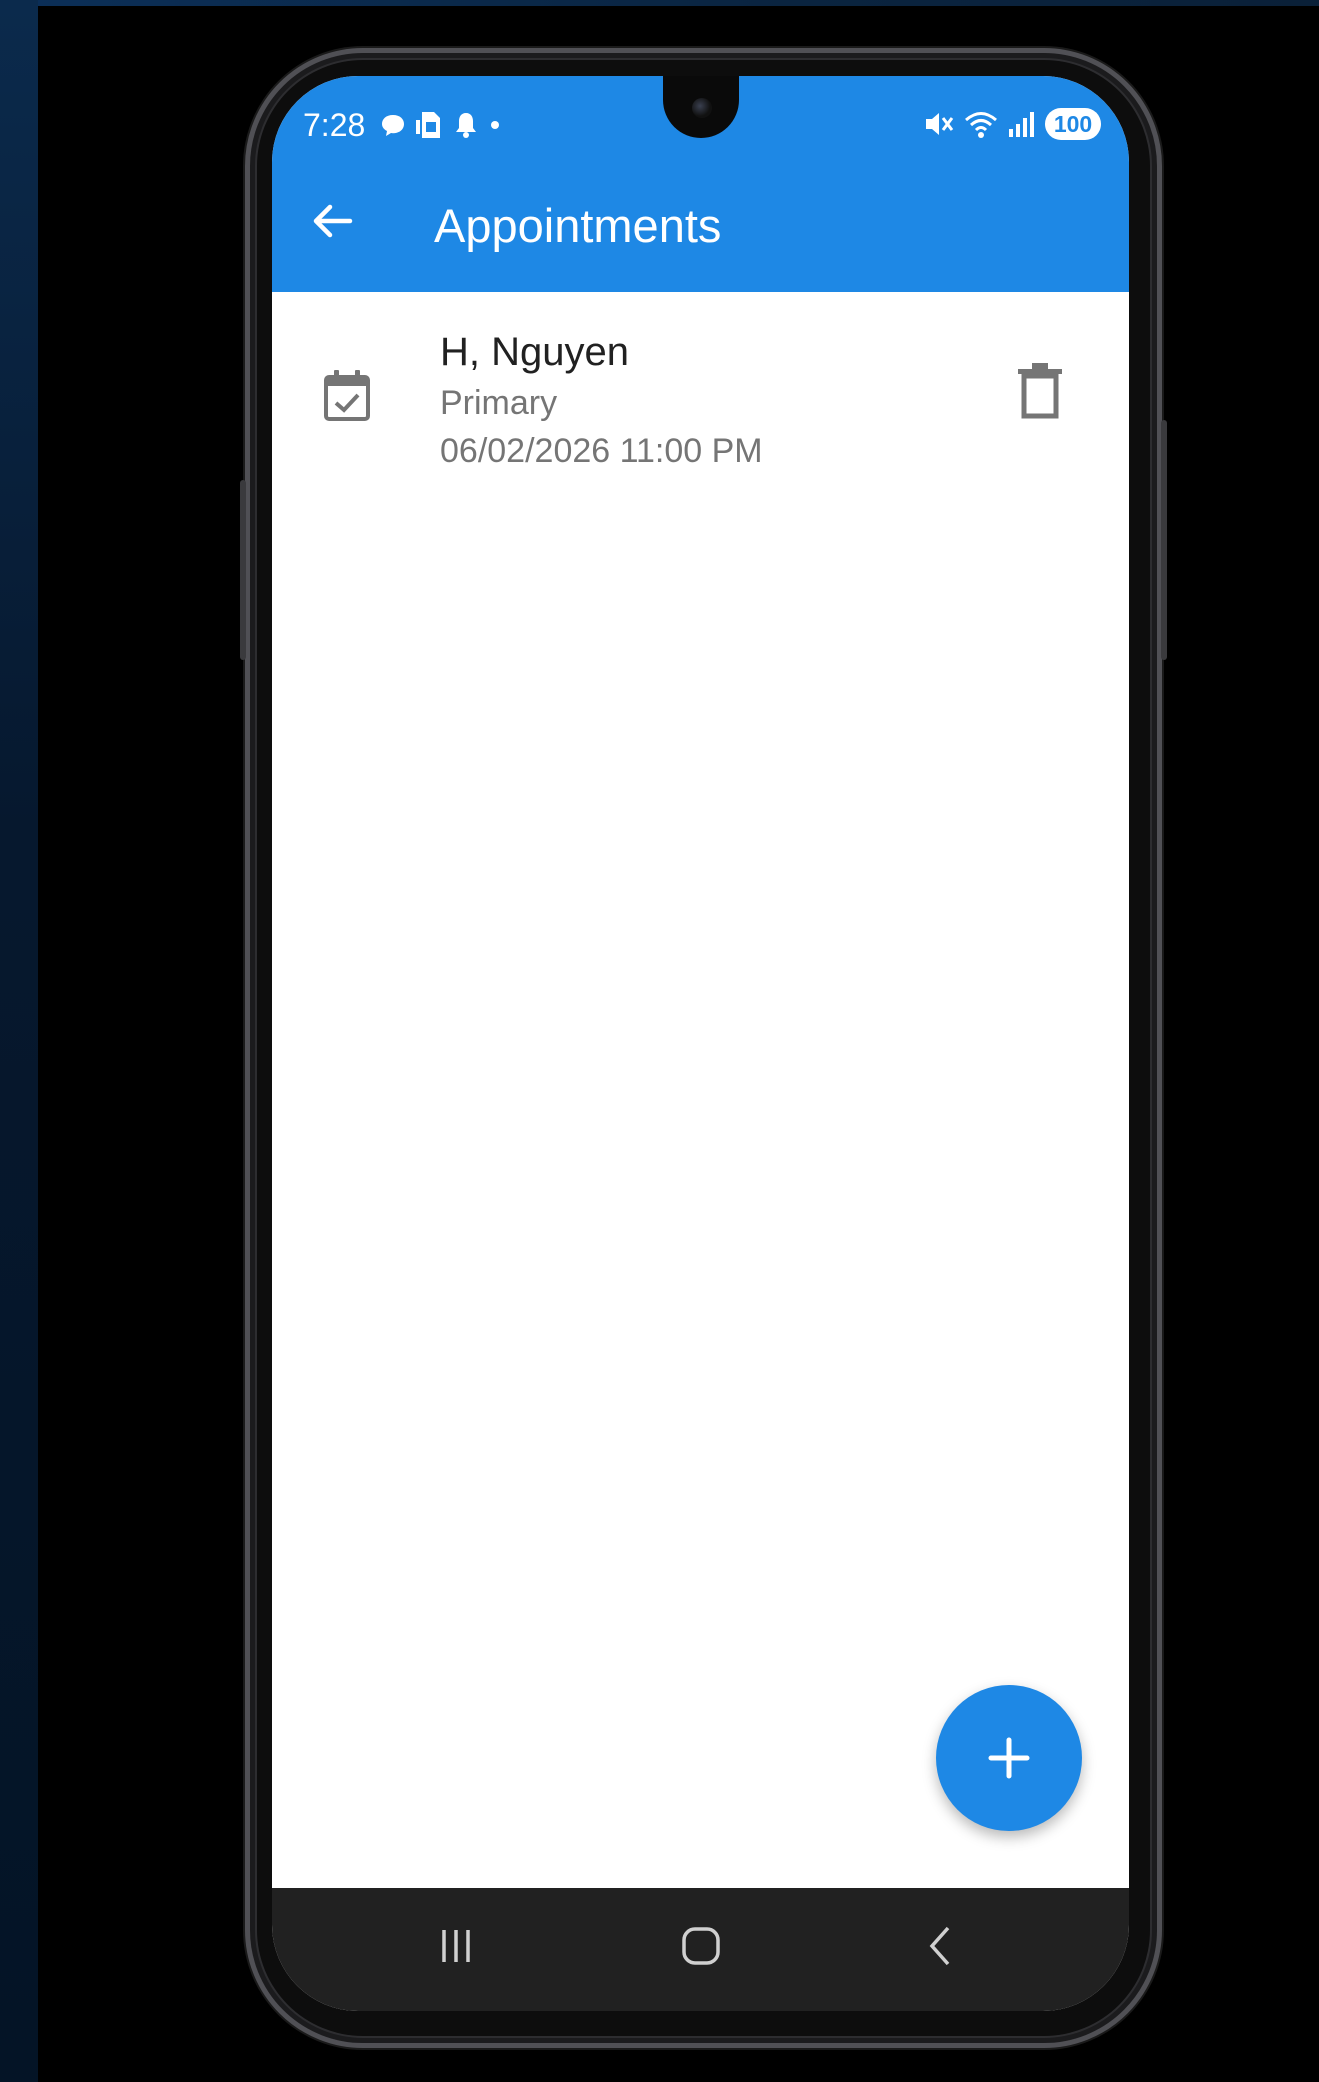 This screenshot has width=1319, height=2082. I want to click on page-title: Appointments, so click(578, 225).